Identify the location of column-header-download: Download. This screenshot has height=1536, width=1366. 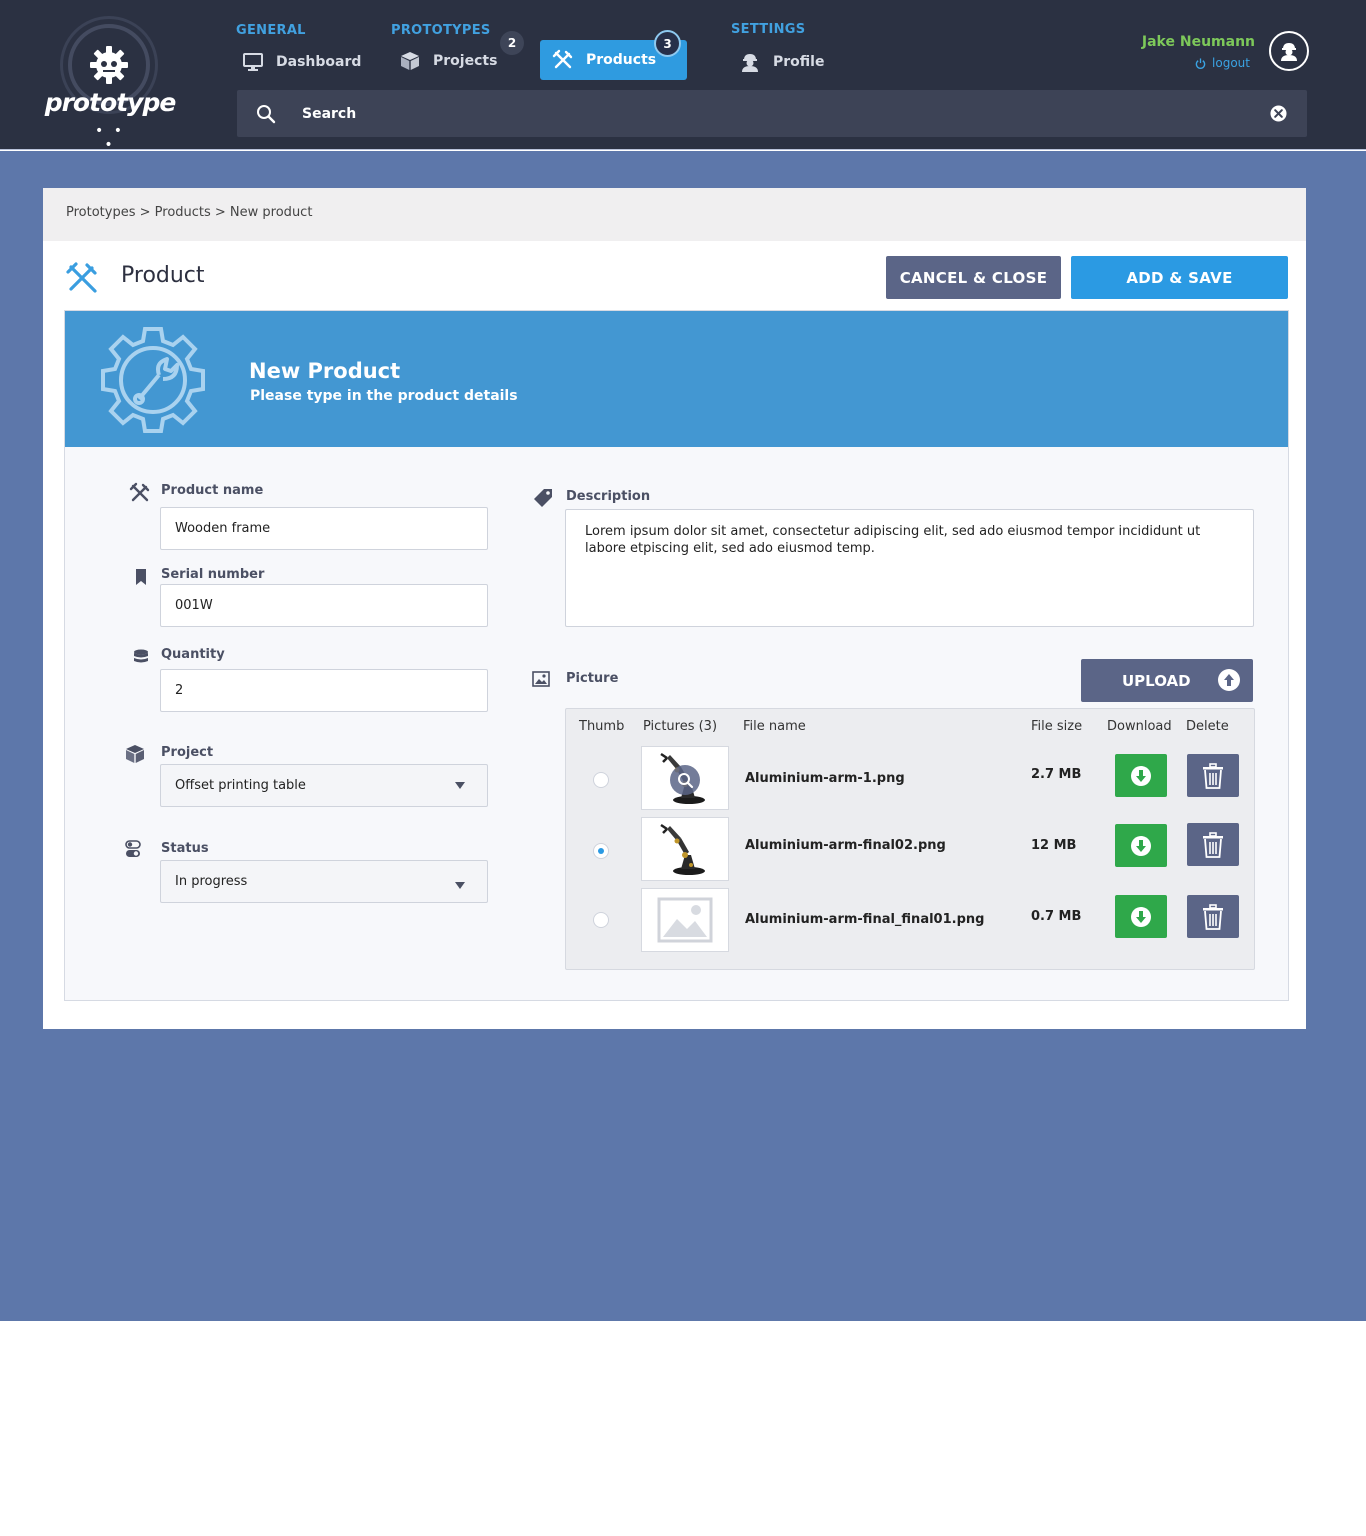
(1139, 726).